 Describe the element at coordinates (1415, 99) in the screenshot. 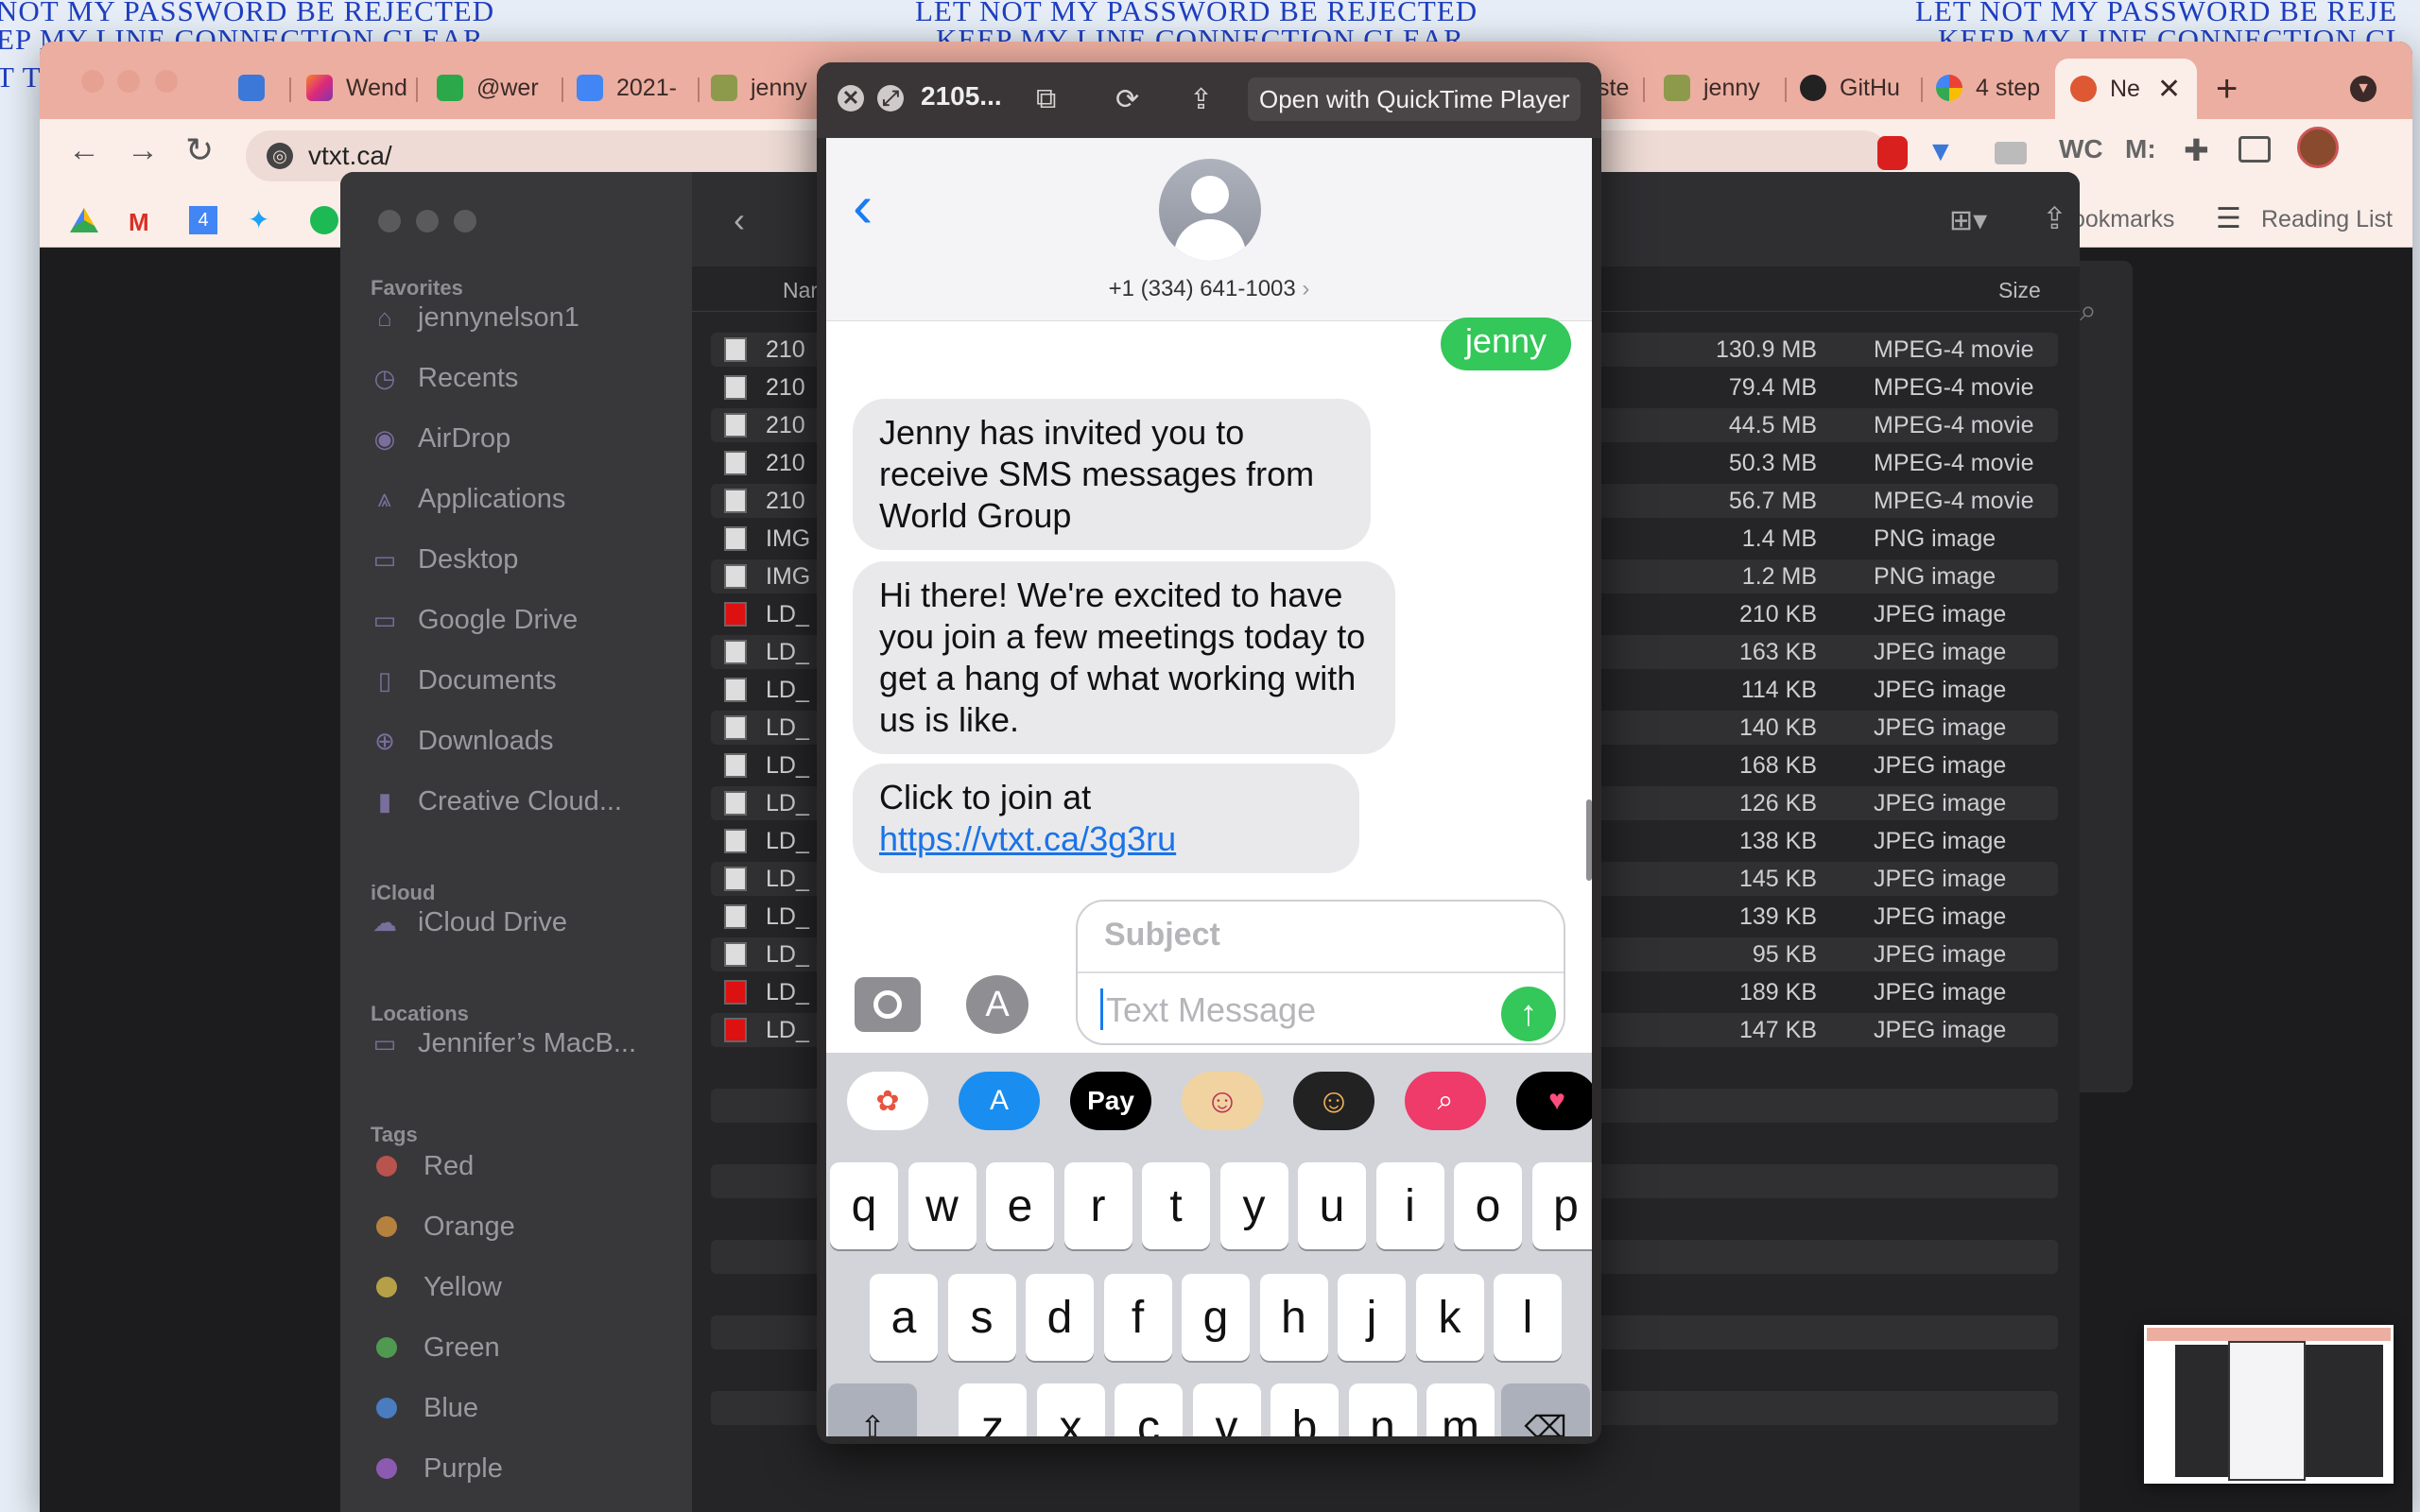

I see `open-with-quicktime-button: Open with QuickTime Player` at that location.